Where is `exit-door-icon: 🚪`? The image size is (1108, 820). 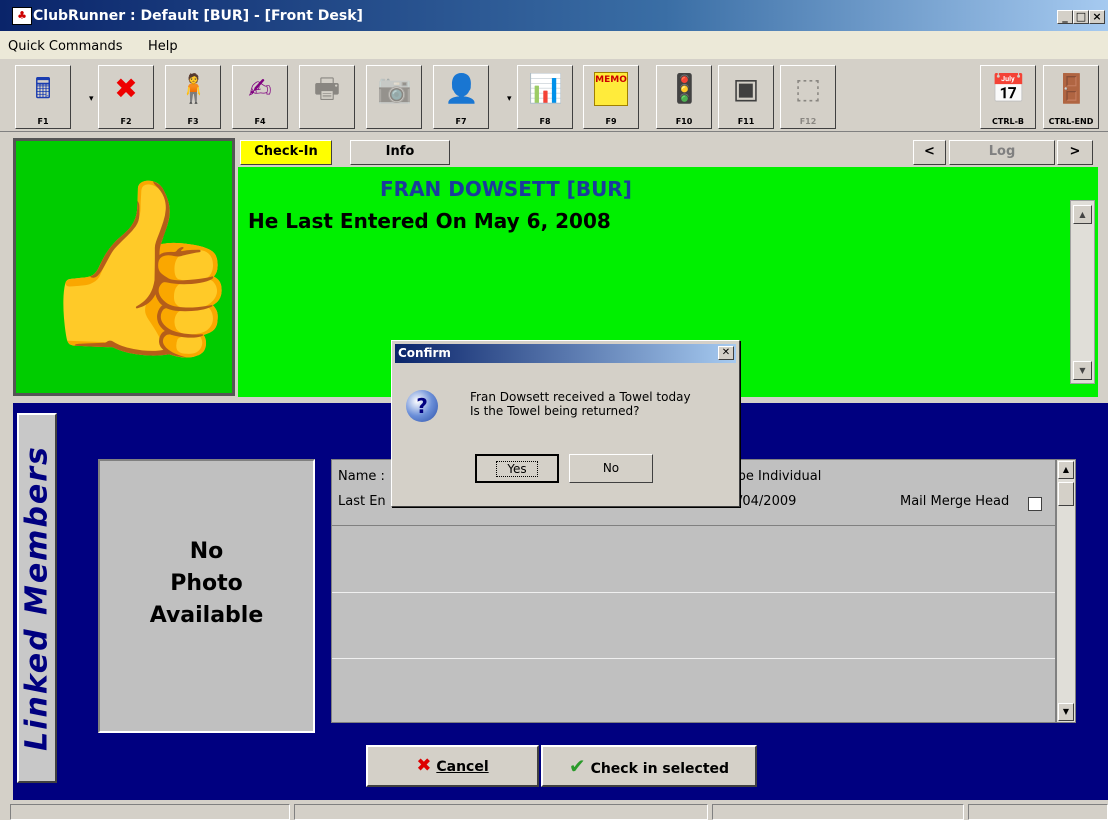
exit-door-icon: 🚪 is located at coordinates (1071, 88).